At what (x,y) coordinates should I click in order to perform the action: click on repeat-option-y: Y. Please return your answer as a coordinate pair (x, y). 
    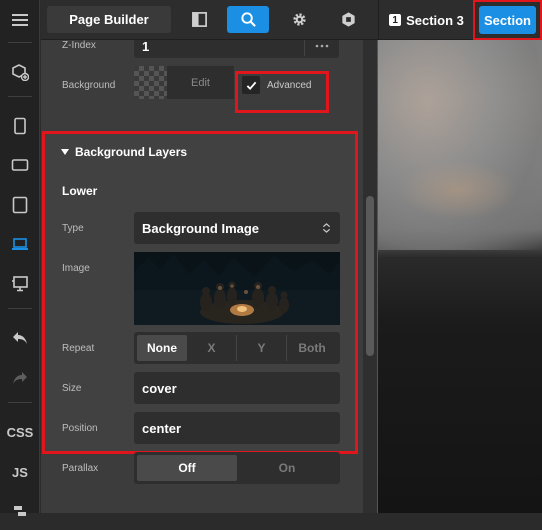
    Looking at the image, I should click on (262, 348).